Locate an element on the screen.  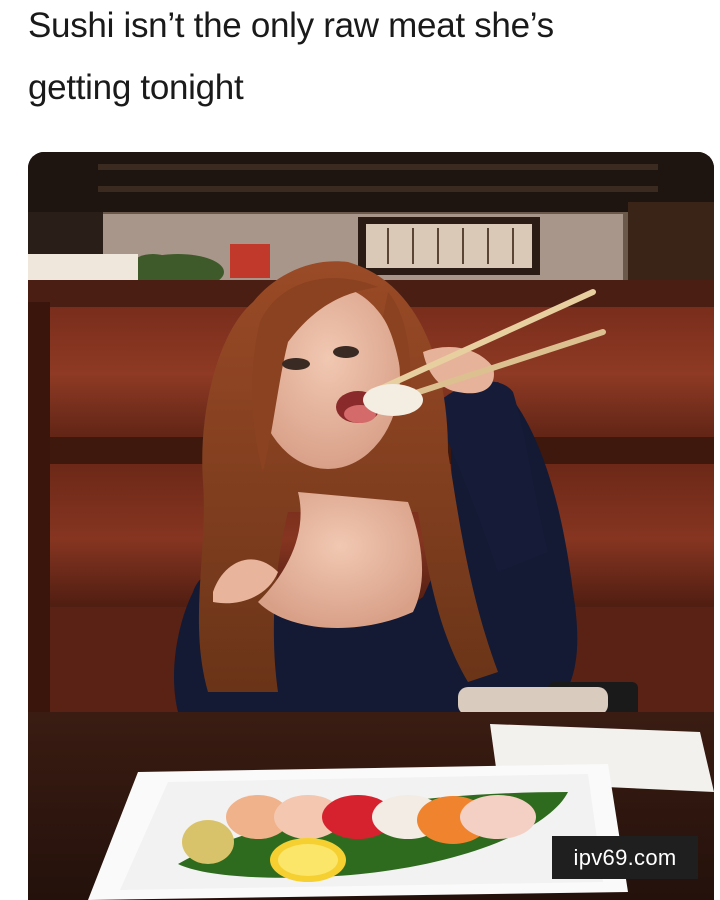
watermark: ipv69.com is located at coordinates (625, 857).